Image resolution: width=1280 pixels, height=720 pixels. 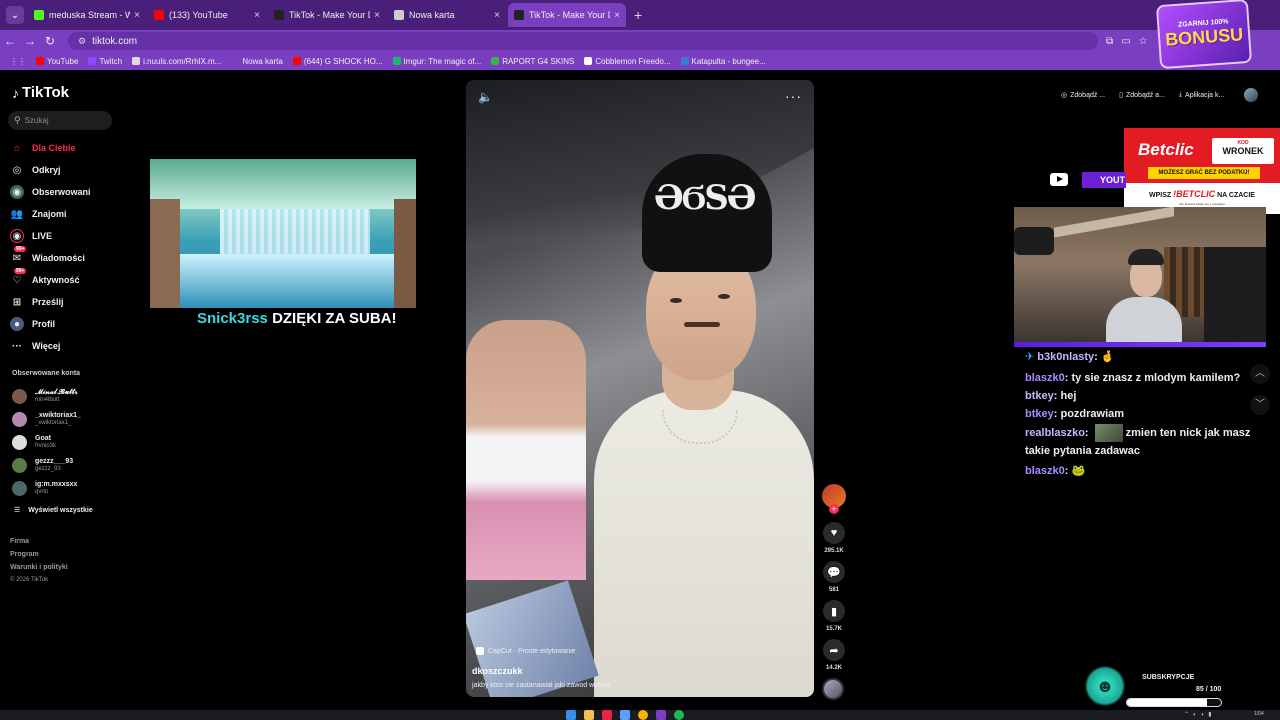 I want to click on chat-username: b3k0nlasty, so click(x=1065, y=357).